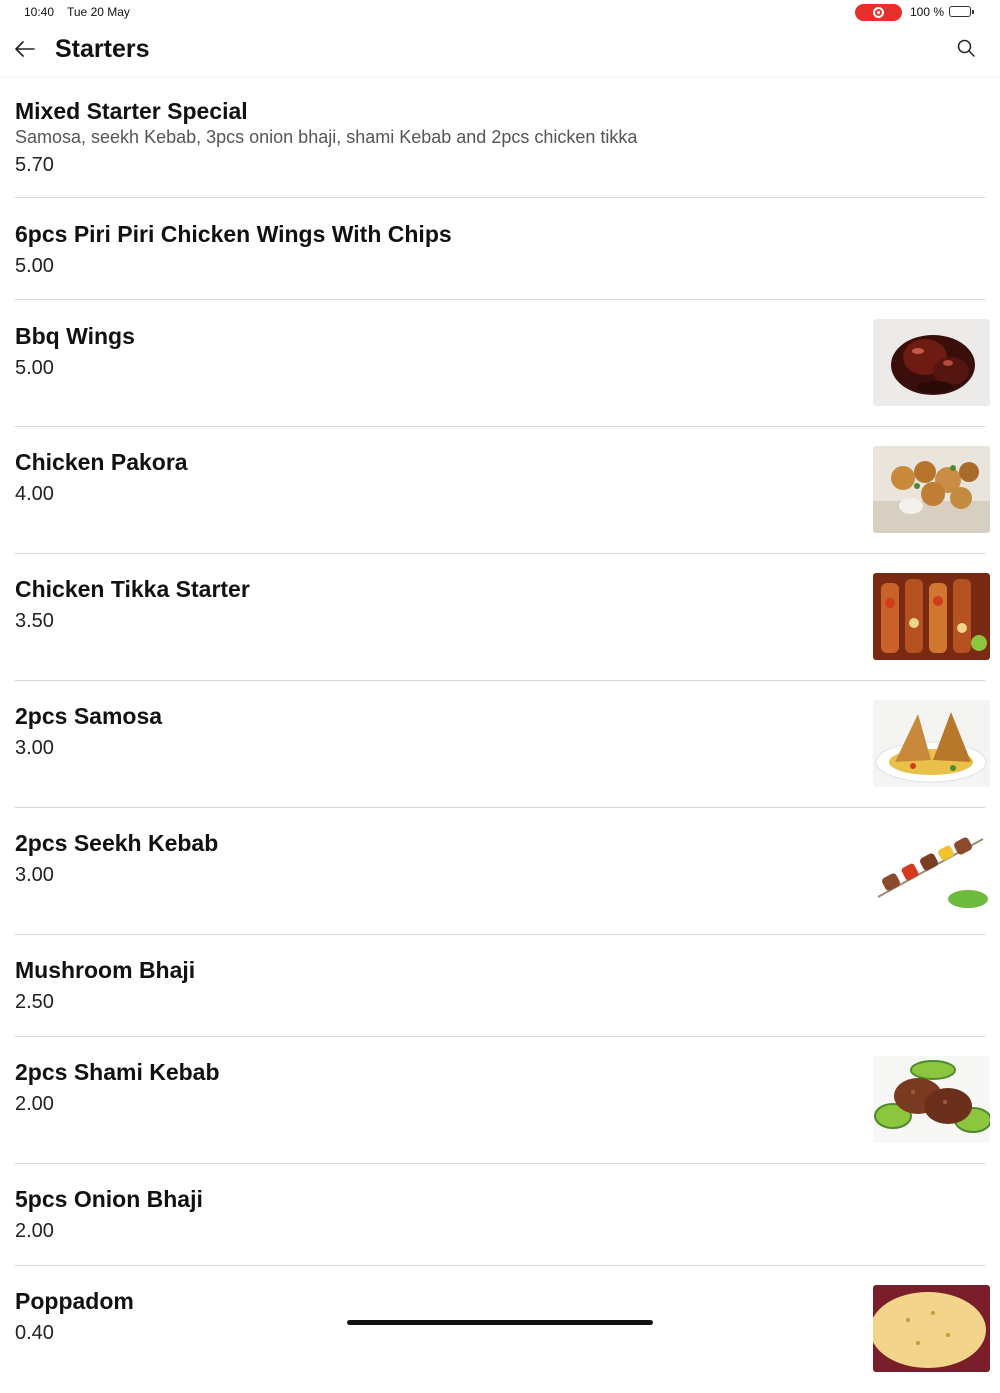 The width and height of the screenshot is (1000, 1393). Describe the element at coordinates (500, 1322) in the screenshot. I see `home-indicator` at that location.